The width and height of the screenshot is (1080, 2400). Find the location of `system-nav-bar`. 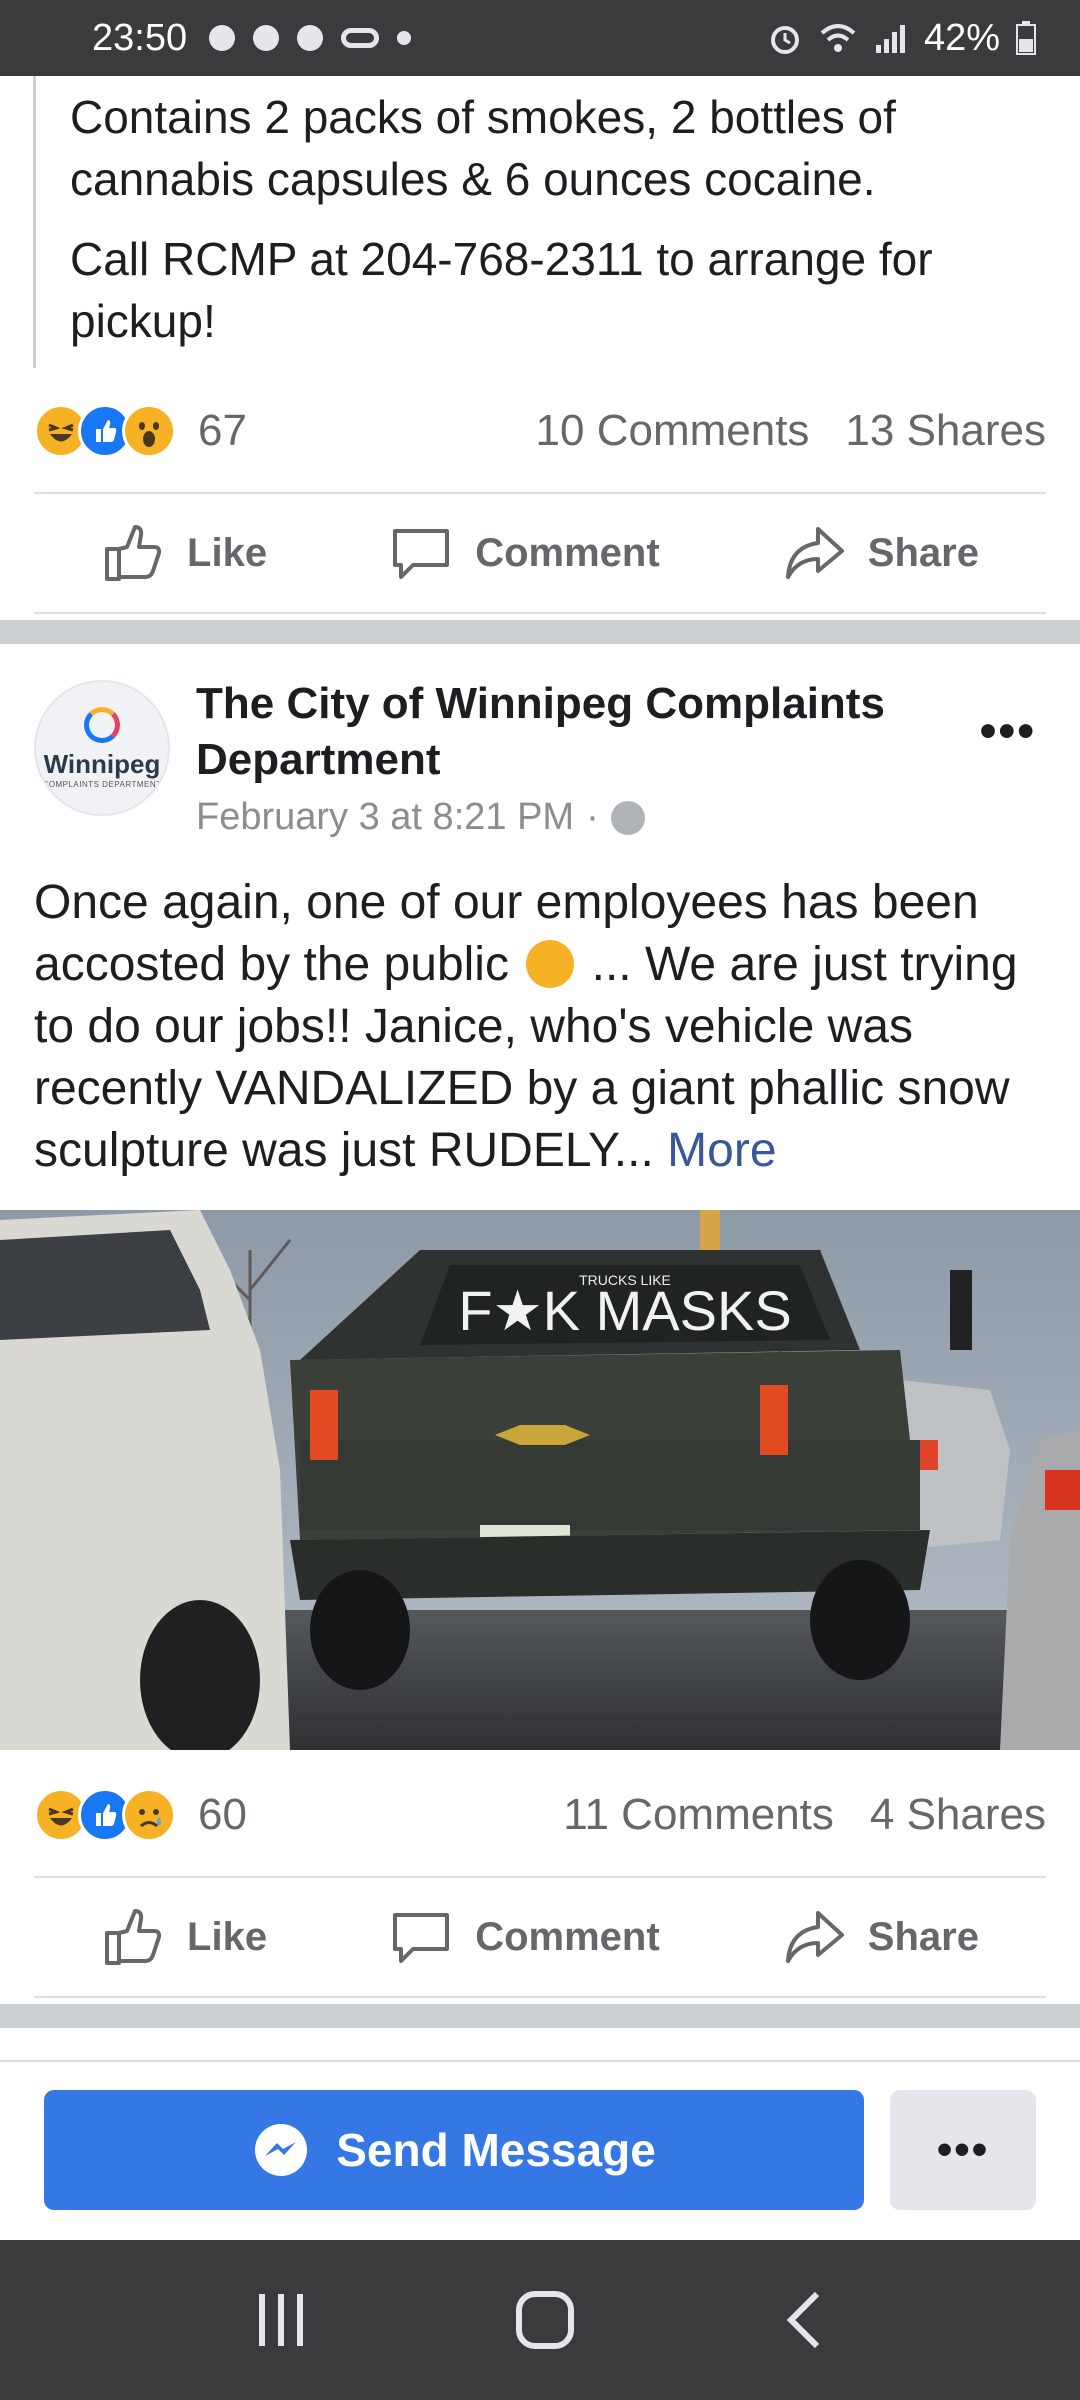

system-nav-bar is located at coordinates (540, 2320).